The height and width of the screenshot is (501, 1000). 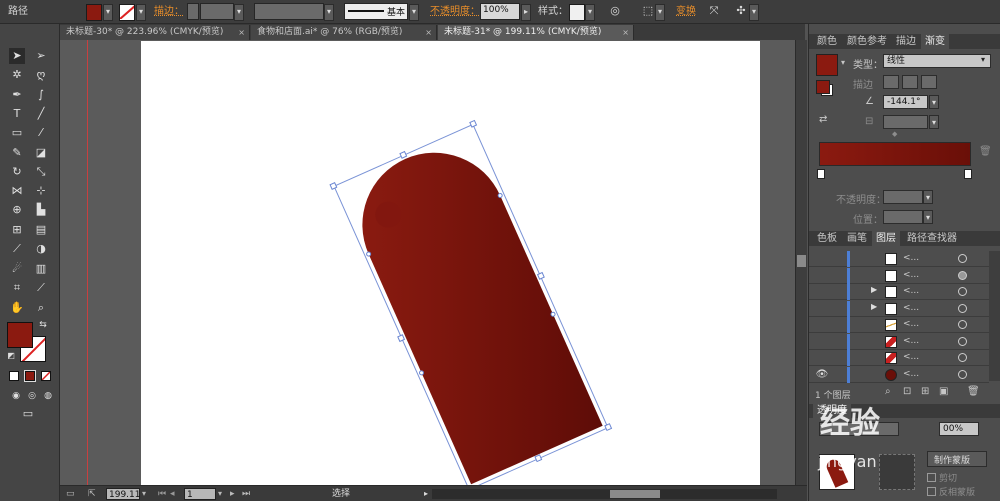 I want to click on tab-document-30: 未标题-30* @ 223.96% (CMYK/预览) ×, so click(x=155, y=32).